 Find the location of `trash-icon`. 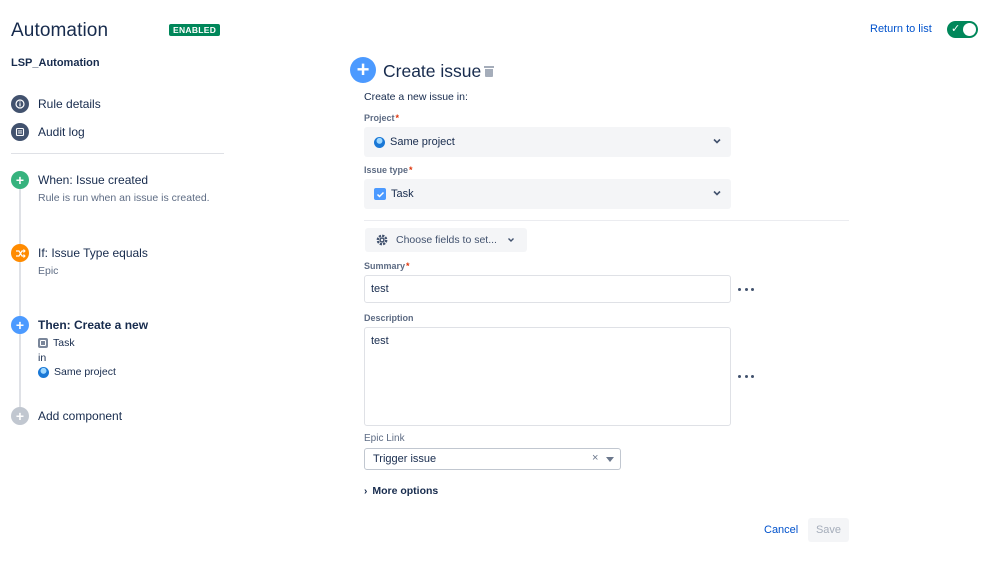

trash-icon is located at coordinates (489, 71).